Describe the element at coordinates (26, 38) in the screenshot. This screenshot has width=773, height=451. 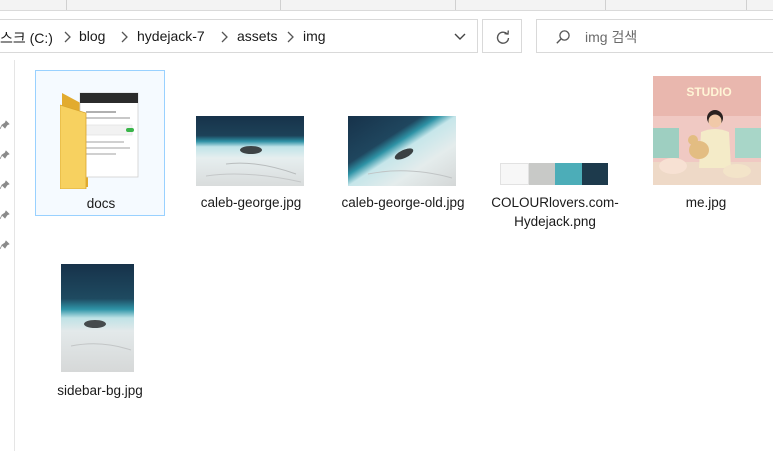
I see `breadcrumb-drive: 스크 (C:)` at that location.